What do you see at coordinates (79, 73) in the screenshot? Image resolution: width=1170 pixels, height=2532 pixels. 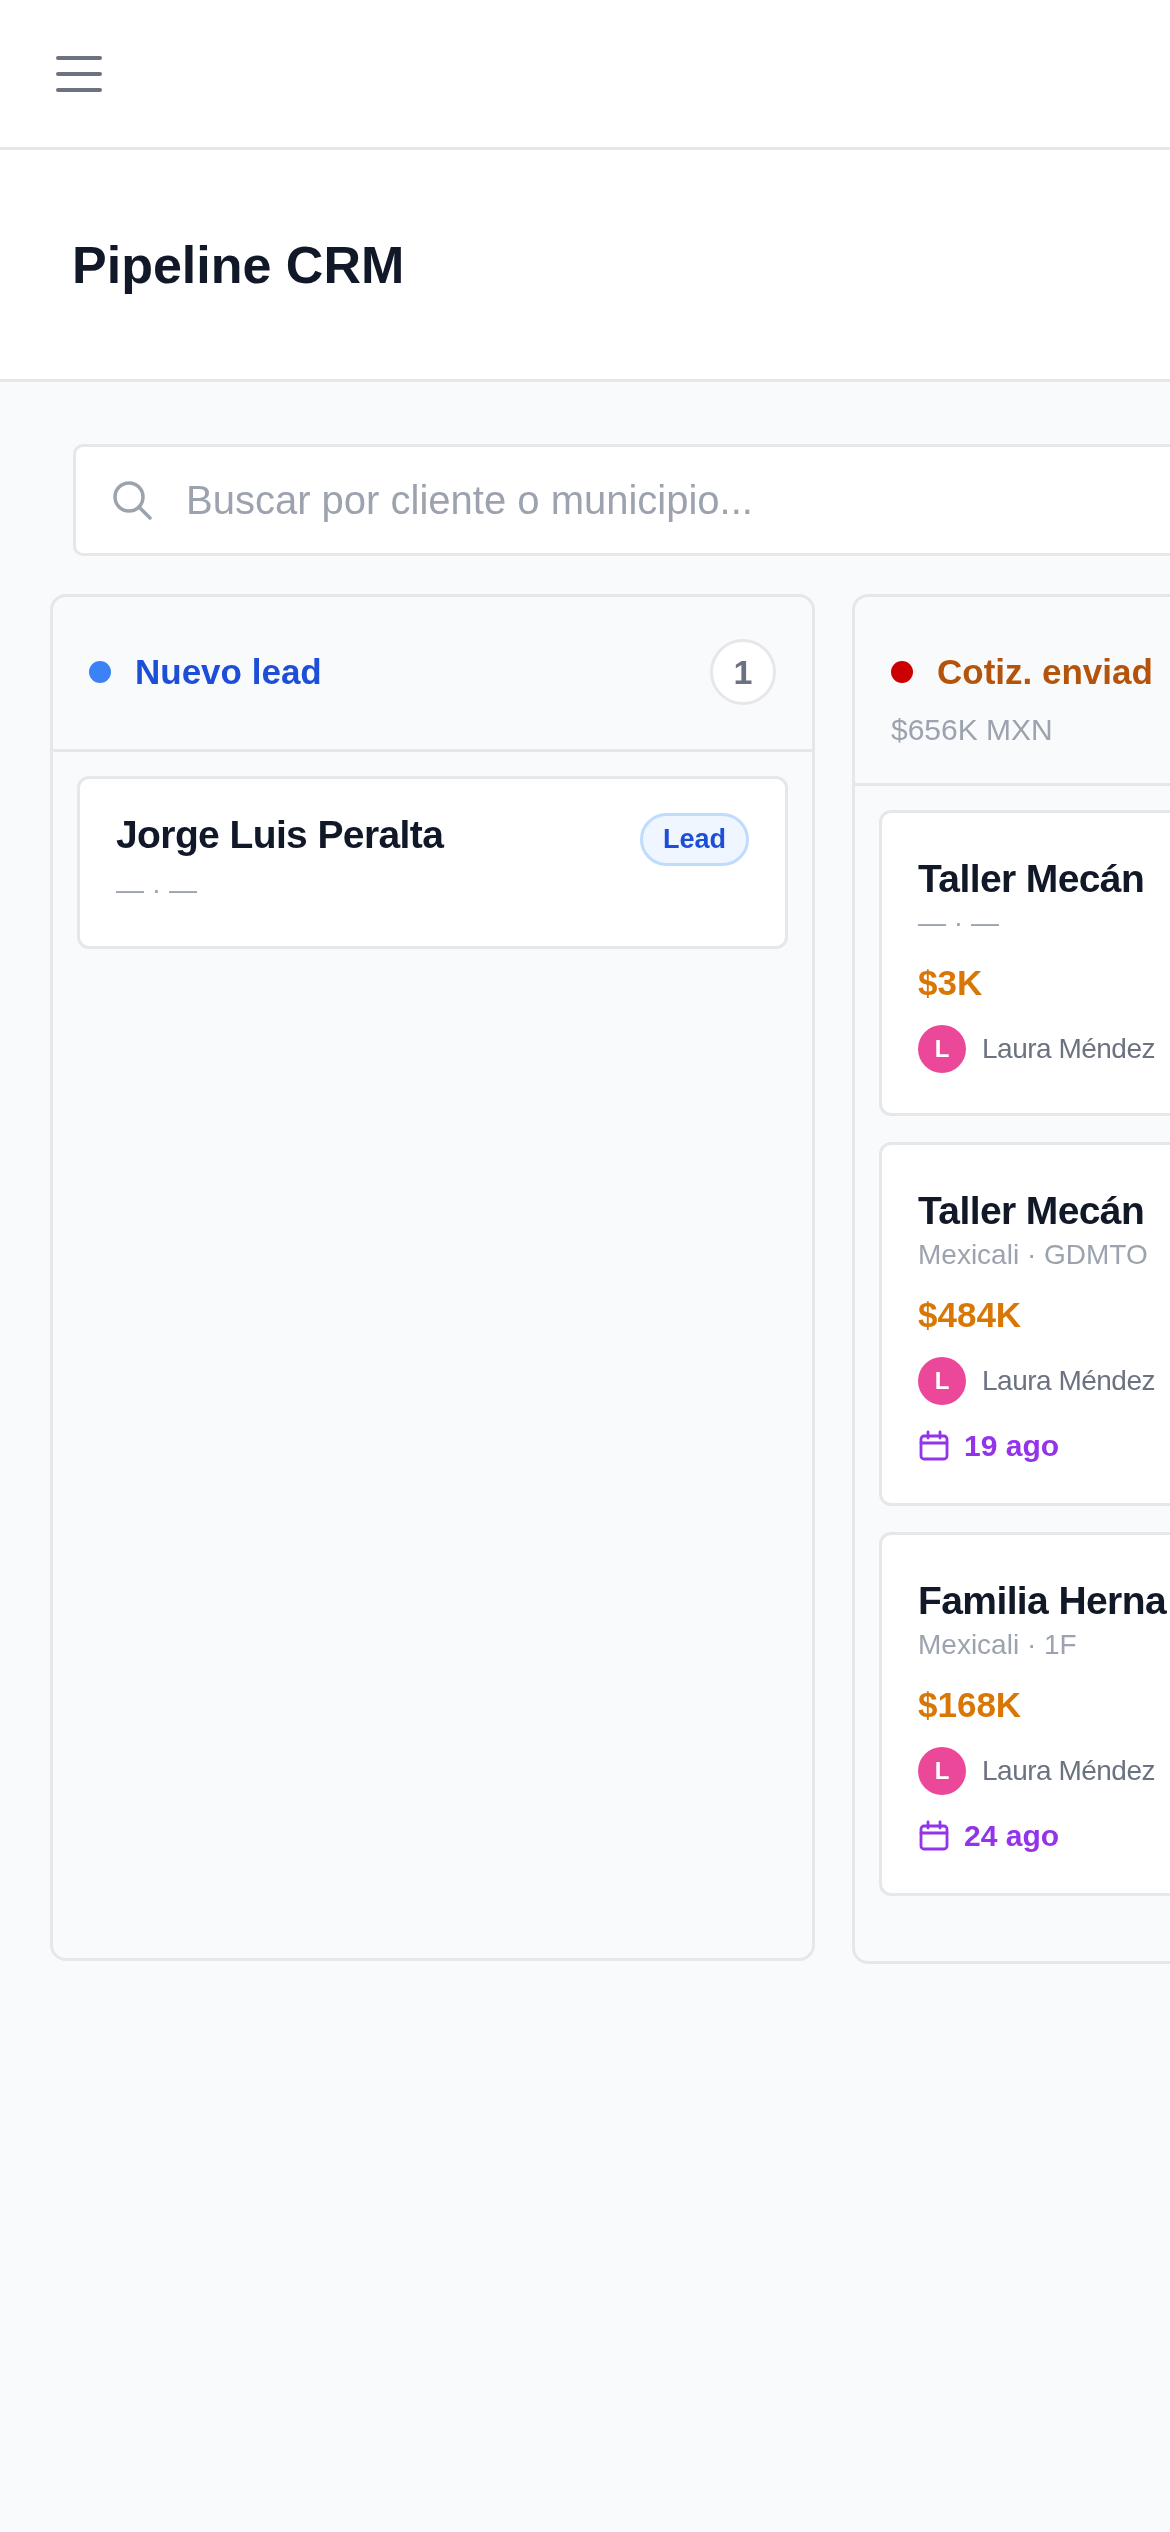 I see `menu-icon` at bounding box center [79, 73].